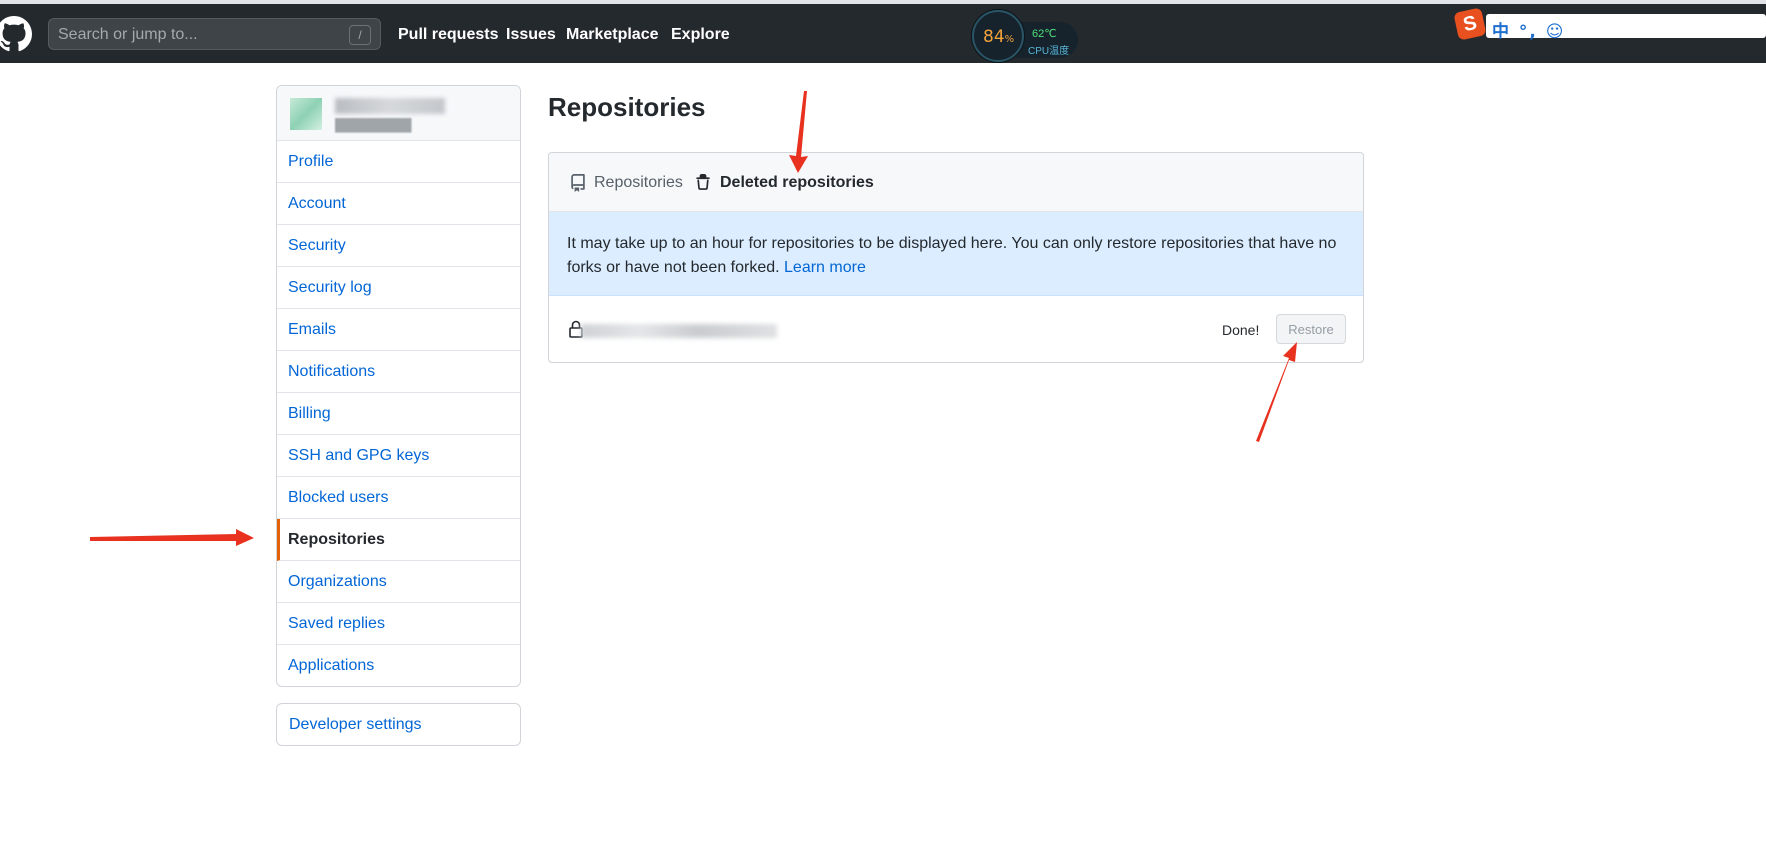 The image size is (1766, 867). What do you see at coordinates (398, 498) in the screenshot?
I see `sidebar-item-blocked-users: Blocked users` at bounding box center [398, 498].